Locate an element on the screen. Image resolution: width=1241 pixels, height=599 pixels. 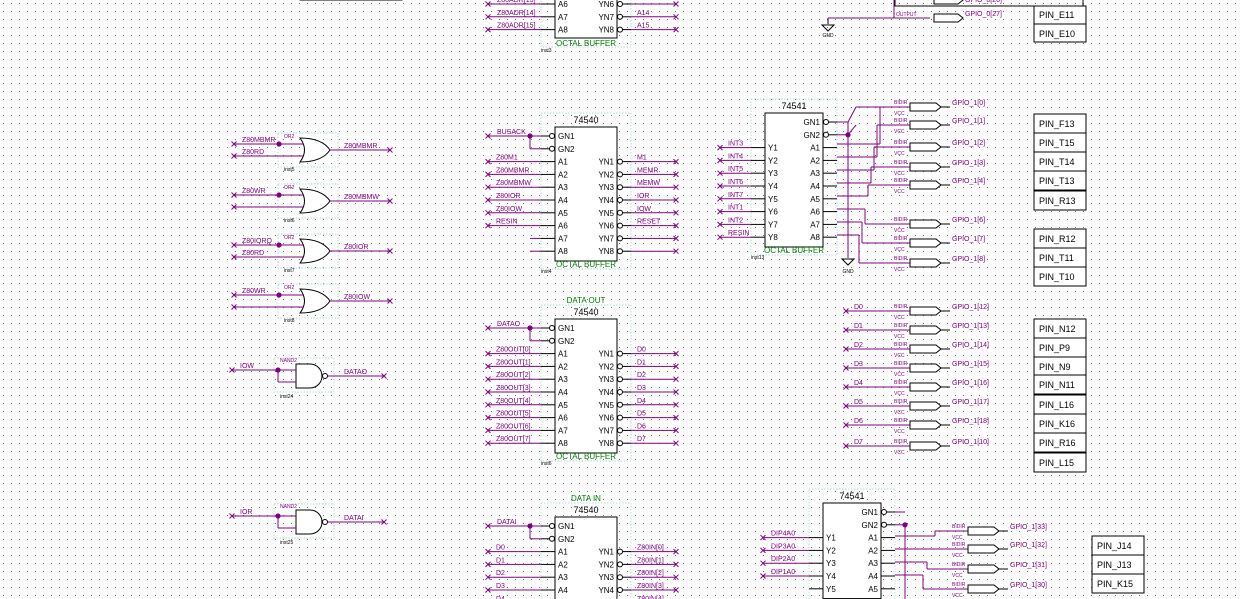
pin-assignment: PIN_R13 is located at coordinates (1057, 201).